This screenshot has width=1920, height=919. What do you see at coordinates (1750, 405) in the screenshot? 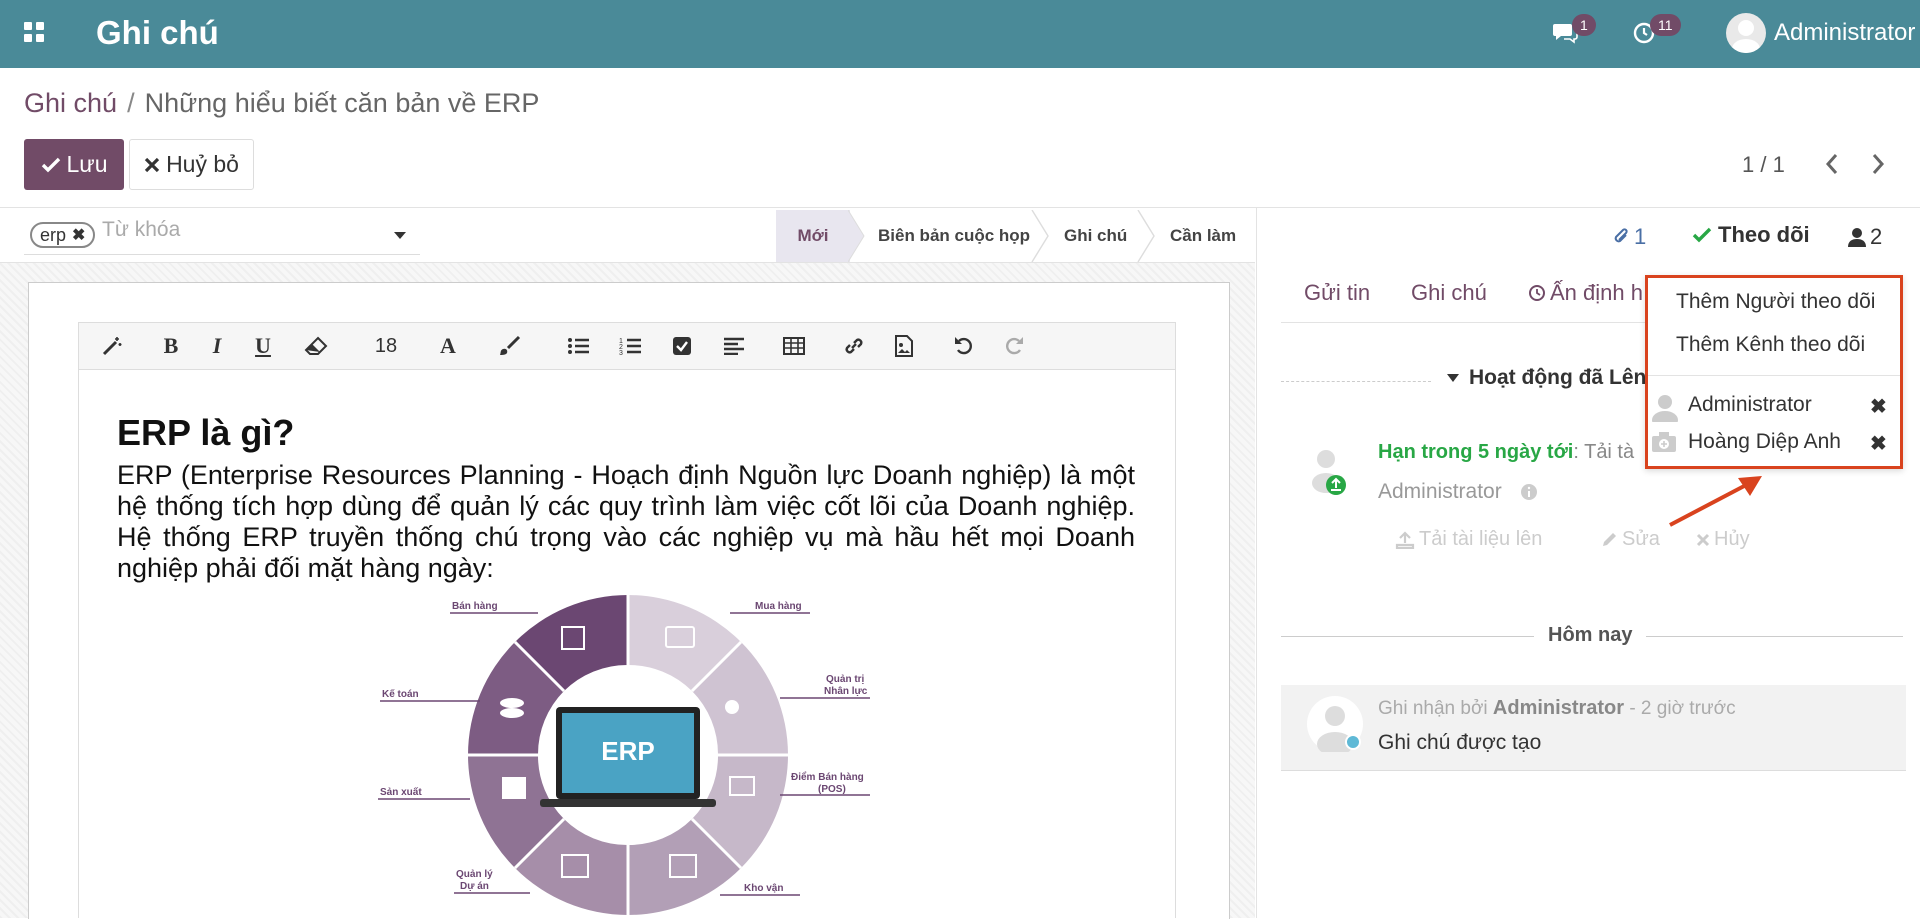
I see `follower-item: Administrator` at bounding box center [1750, 405].